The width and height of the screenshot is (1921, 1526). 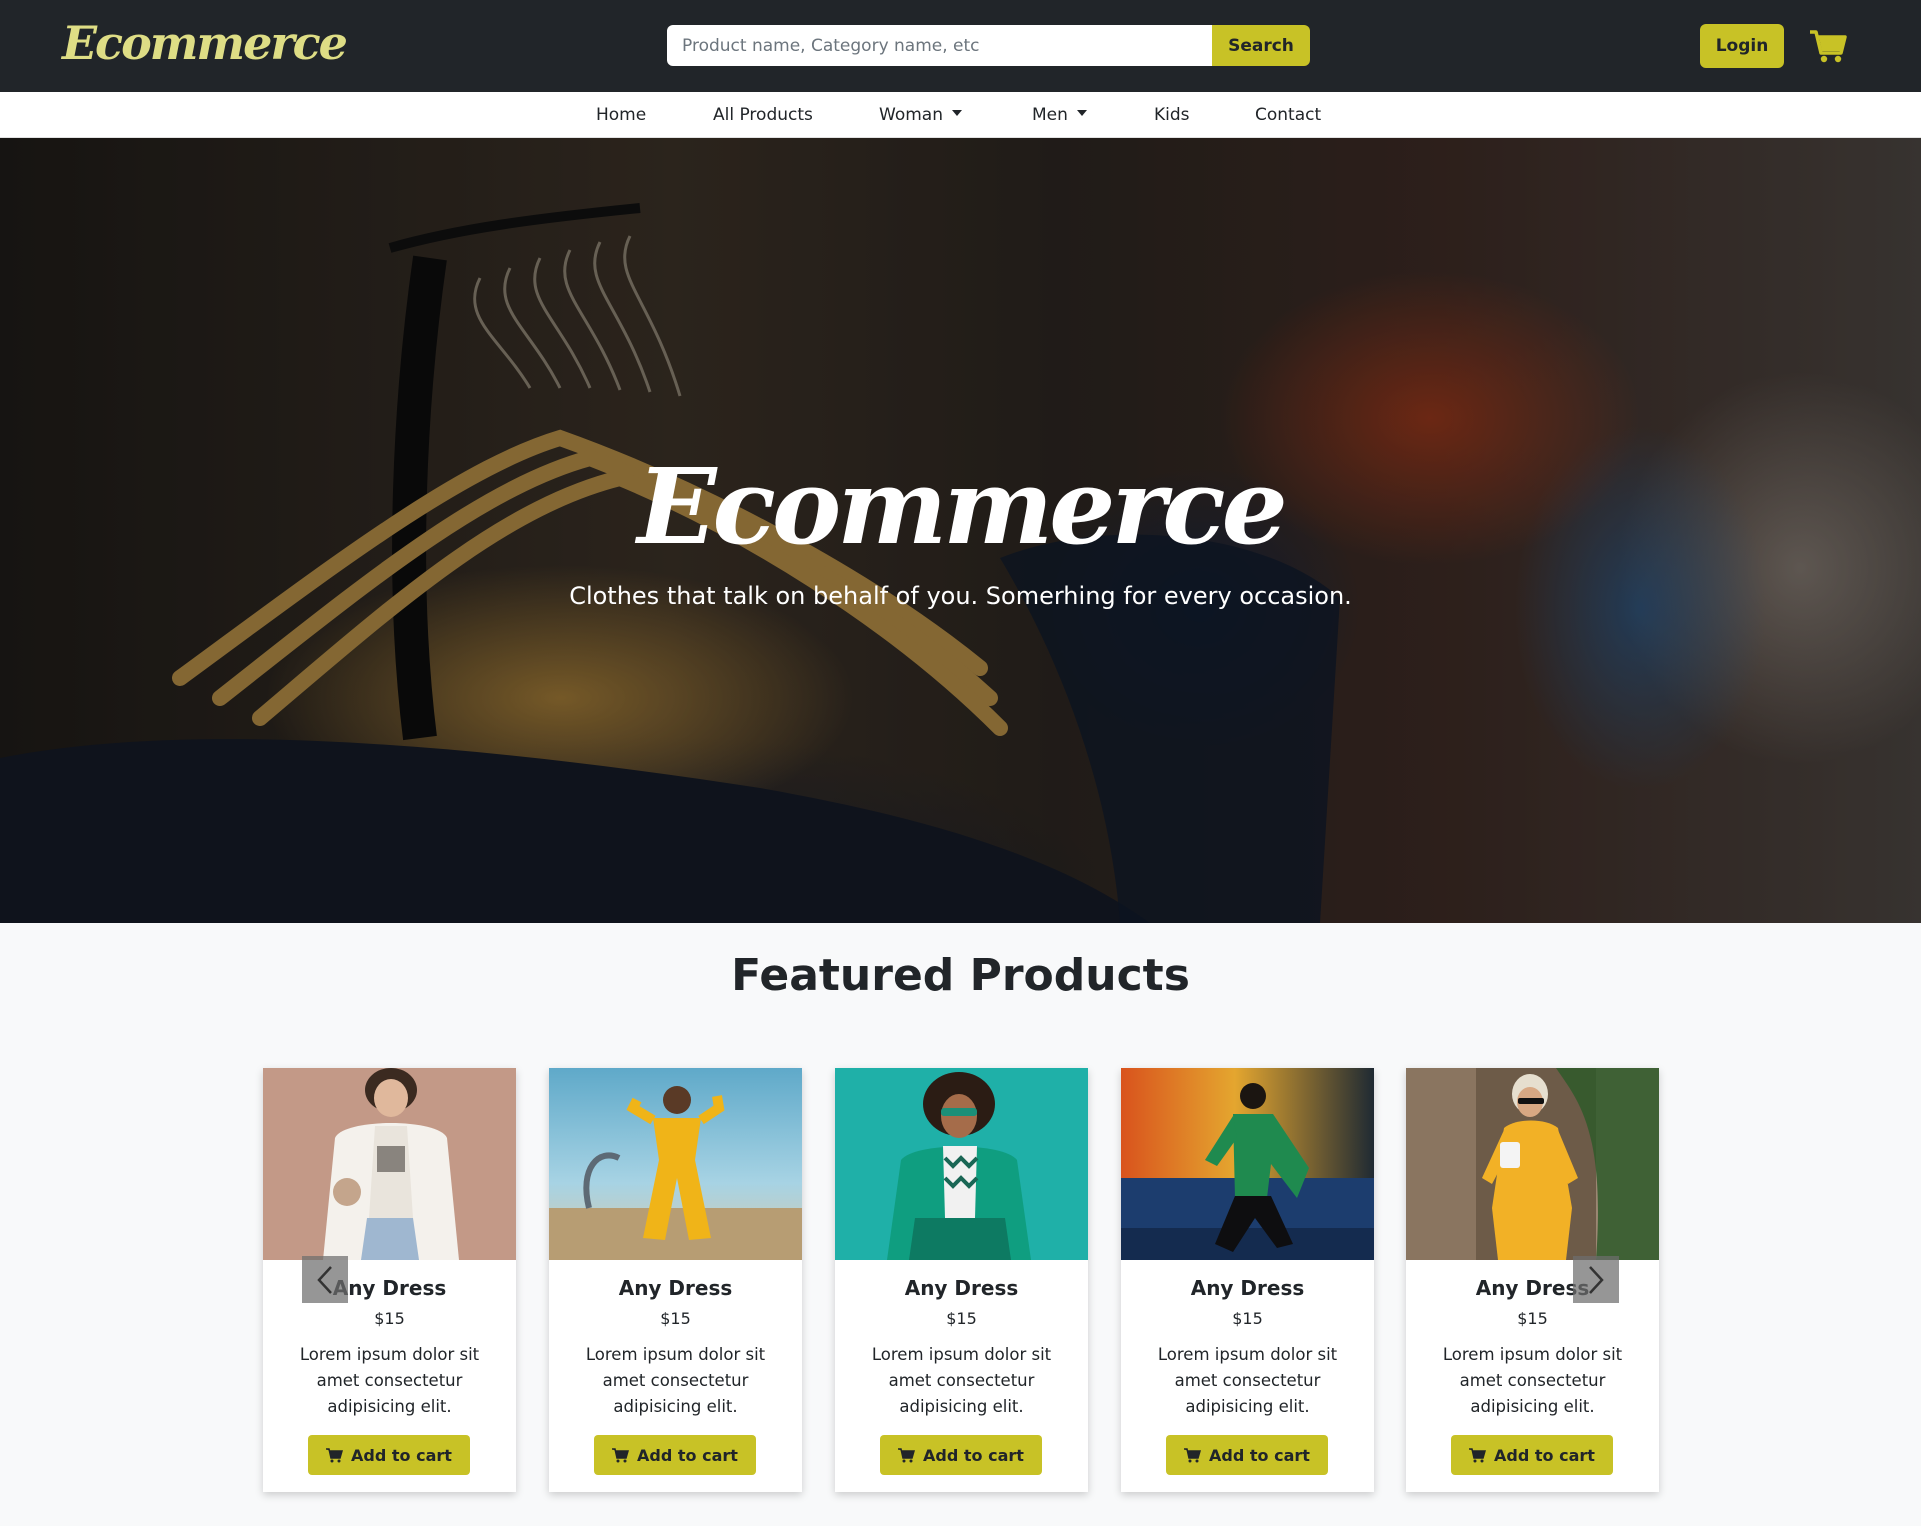 I want to click on top-header: Ecommerce Search Login, so click(x=960, y=46).